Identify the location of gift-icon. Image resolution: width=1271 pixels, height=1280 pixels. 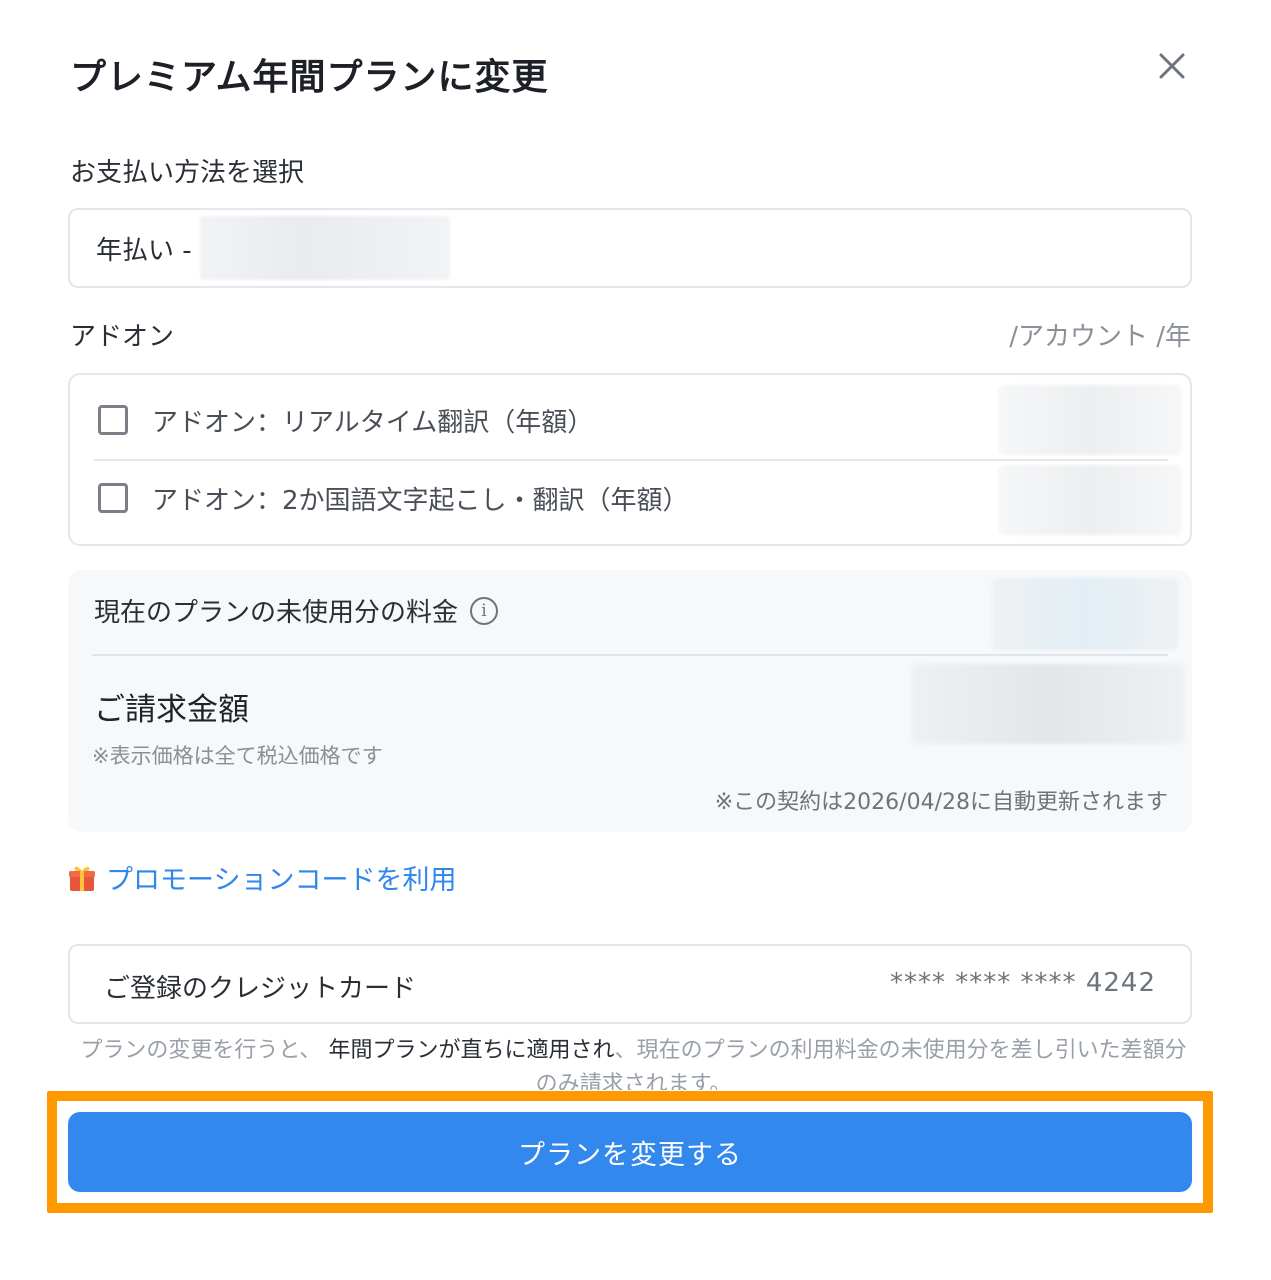
(82, 878).